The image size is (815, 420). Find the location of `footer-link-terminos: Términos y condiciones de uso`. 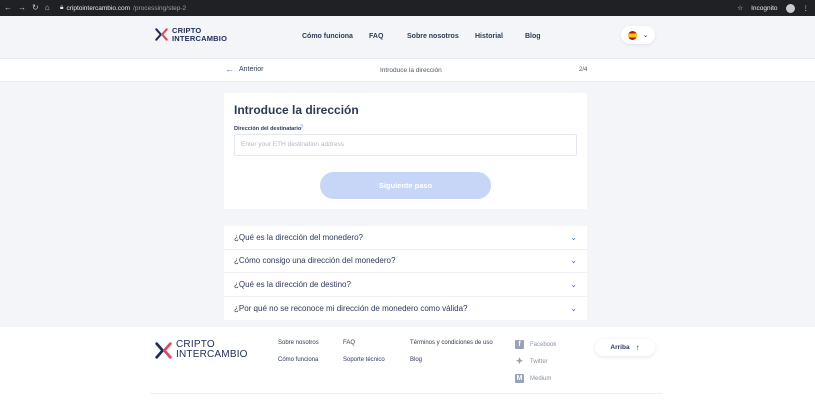

footer-link-terminos: Términos y condiciones de uso is located at coordinates (451, 343).